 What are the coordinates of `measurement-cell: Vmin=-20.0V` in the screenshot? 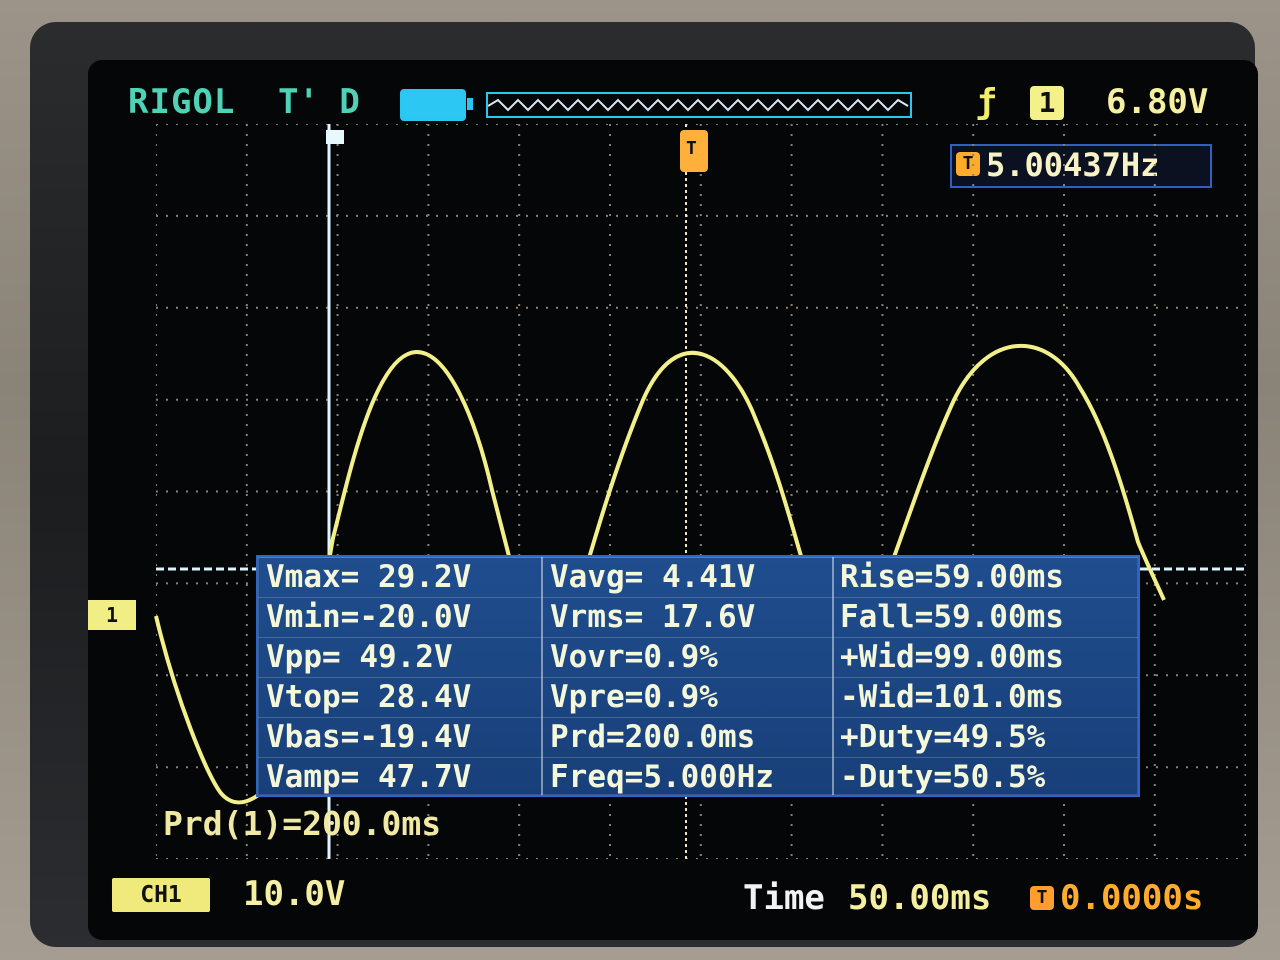 It's located at (369, 617).